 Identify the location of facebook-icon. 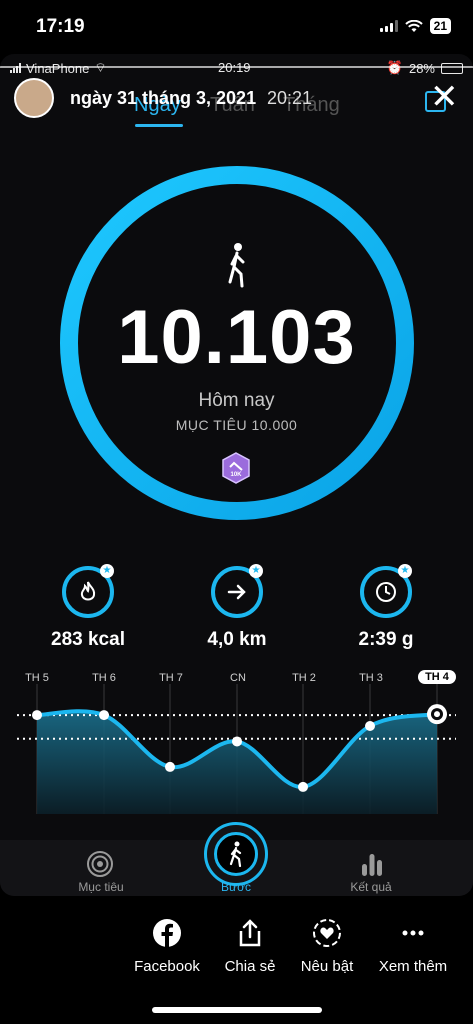
(167, 933).